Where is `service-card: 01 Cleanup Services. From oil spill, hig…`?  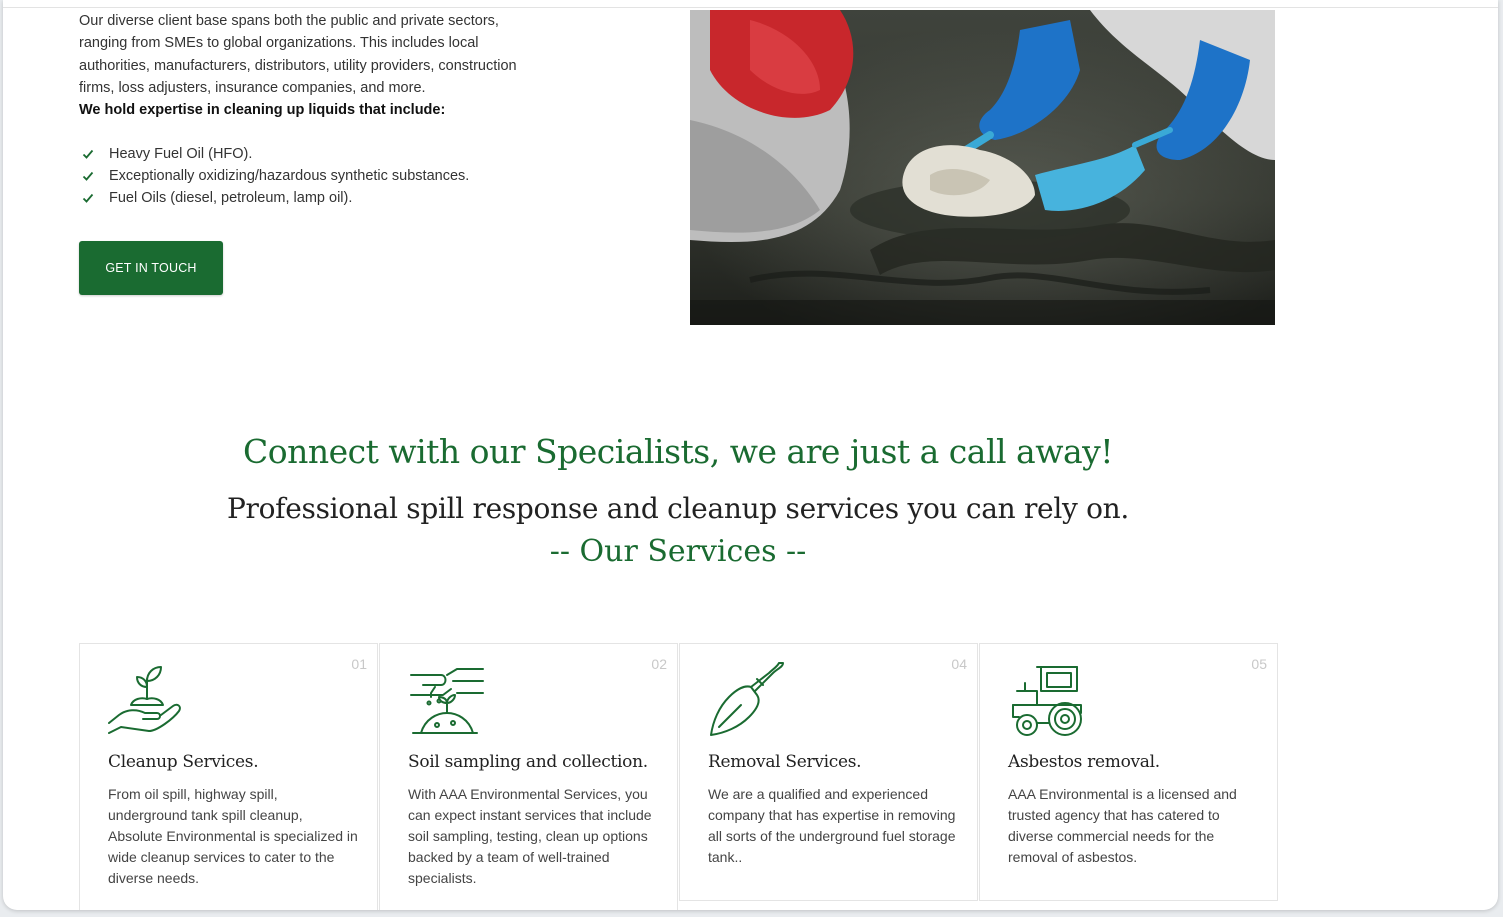
service-card: 01 Cleanup Services. From oil spill, hig… is located at coordinates (228, 776).